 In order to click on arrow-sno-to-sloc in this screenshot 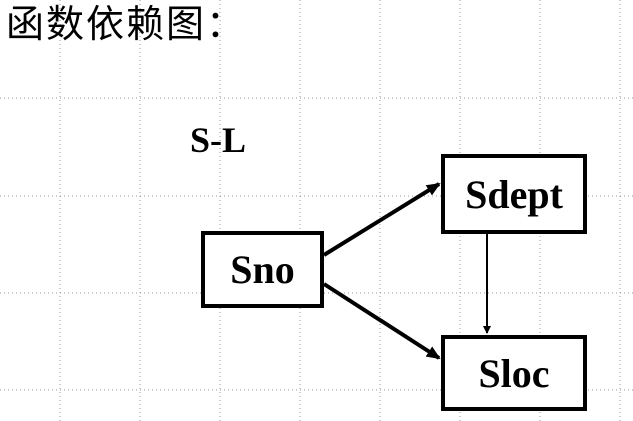, I will do `click(381, 321)`.